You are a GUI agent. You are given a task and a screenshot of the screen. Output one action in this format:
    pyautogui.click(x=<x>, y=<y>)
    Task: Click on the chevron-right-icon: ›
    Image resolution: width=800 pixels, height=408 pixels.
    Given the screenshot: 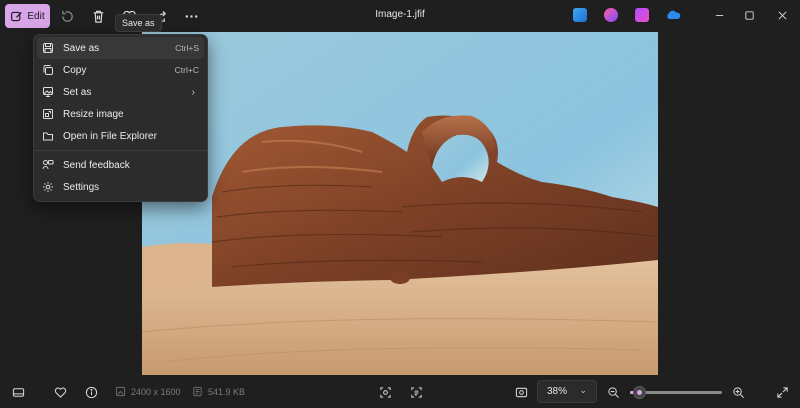 What is the action you would take?
    pyautogui.click(x=193, y=92)
    